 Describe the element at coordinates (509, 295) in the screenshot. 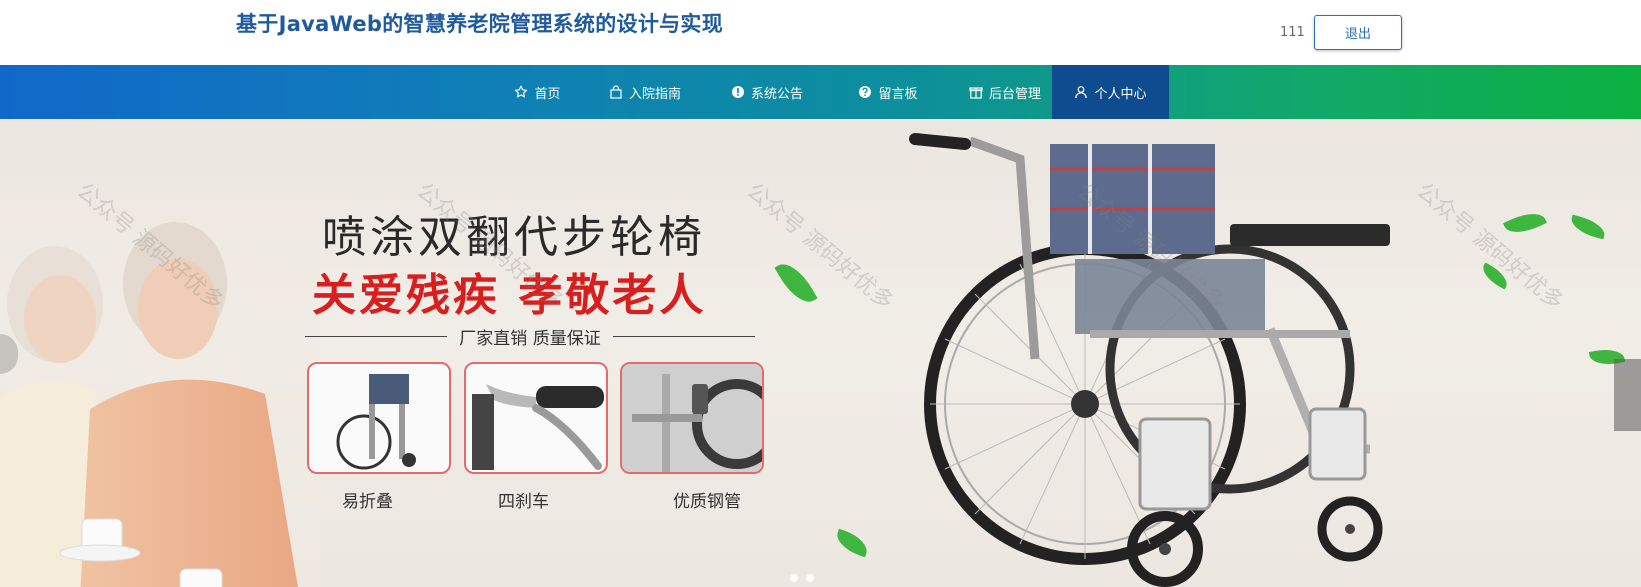

I see `banner-subheadline: 关爱残疾 孝敬老人` at that location.